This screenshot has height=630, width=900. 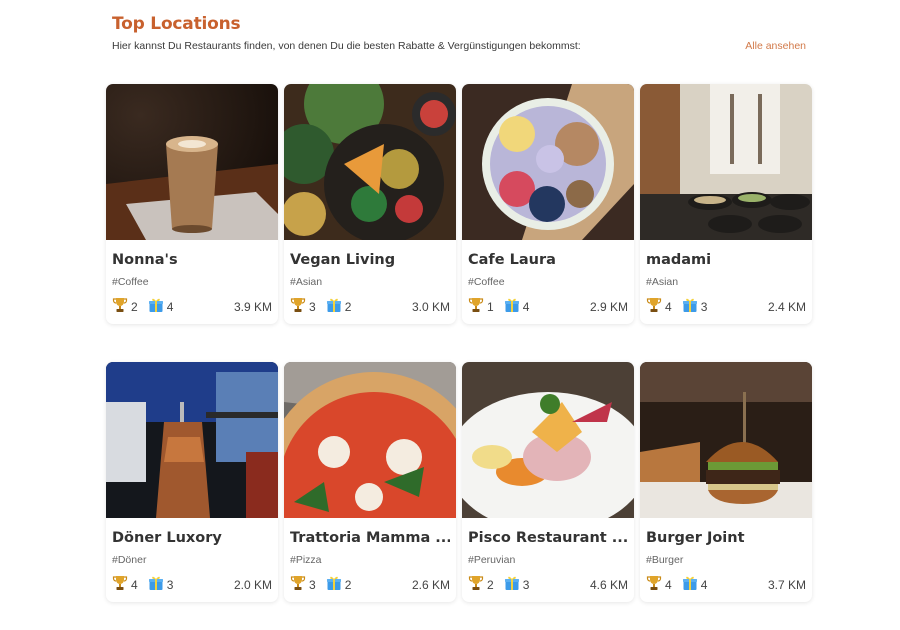 What do you see at coordinates (176, 24) in the screenshot?
I see `section-title: Top Locations` at bounding box center [176, 24].